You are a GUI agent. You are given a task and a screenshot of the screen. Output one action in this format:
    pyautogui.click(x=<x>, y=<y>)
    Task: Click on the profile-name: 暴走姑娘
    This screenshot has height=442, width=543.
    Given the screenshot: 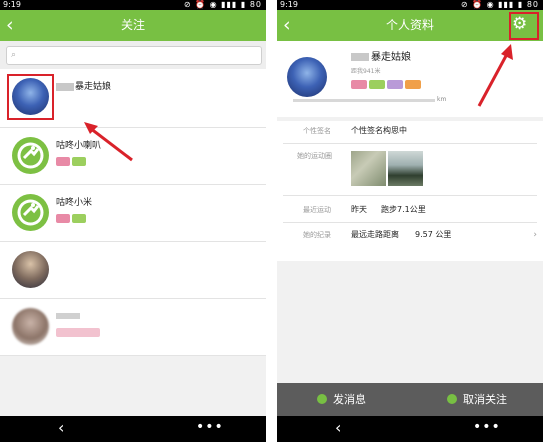 What is the action you would take?
    pyautogui.click(x=381, y=58)
    